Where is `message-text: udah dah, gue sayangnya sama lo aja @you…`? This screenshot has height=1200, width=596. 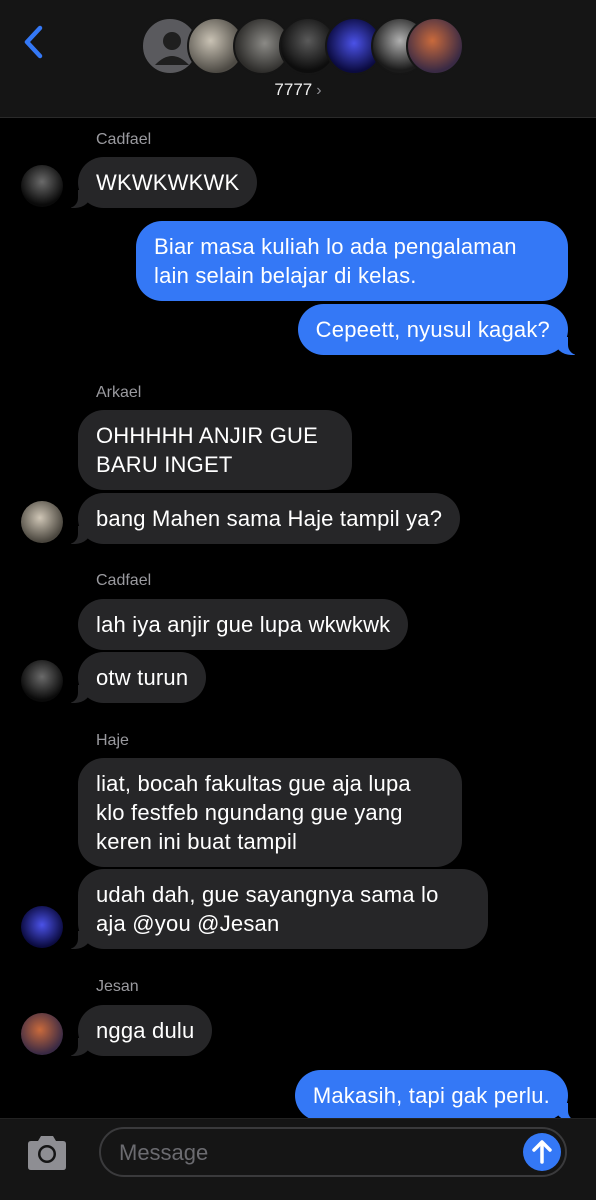
message-text: udah dah, gue sayangnya sama lo aja @you… is located at coordinates (267, 909).